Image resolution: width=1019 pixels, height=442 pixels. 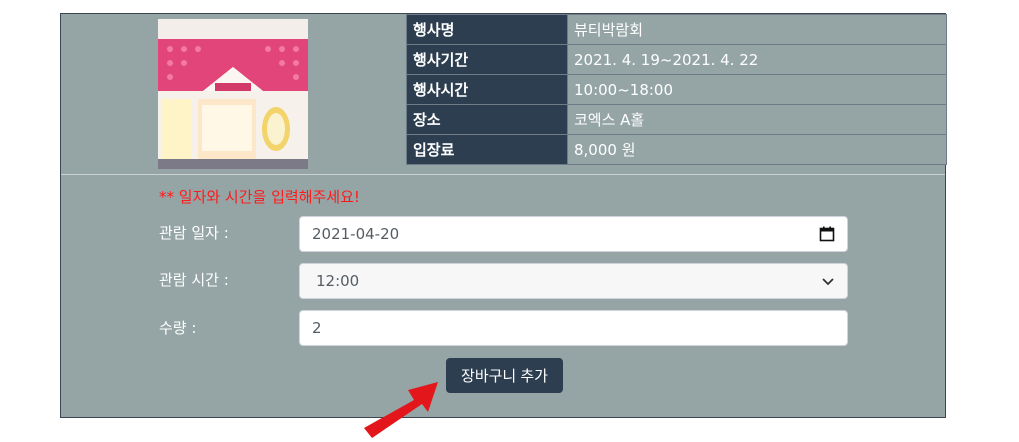 What do you see at coordinates (573, 234) in the screenshot?
I see `visit-date-input: 2021-04-20` at bounding box center [573, 234].